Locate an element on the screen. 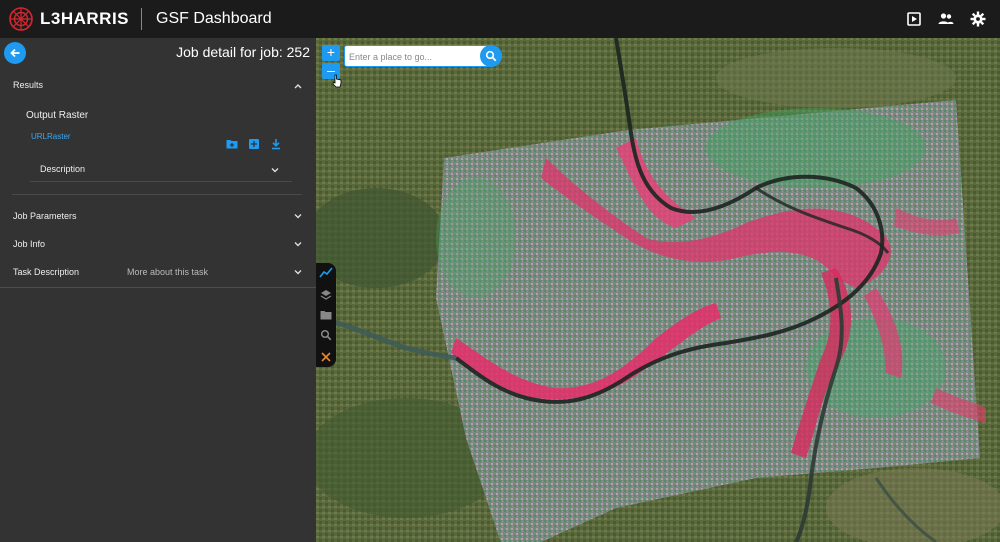 This screenshot has height=542, width=1000. brand-logo: L3HARRIS is located at coordinates (68, 19).